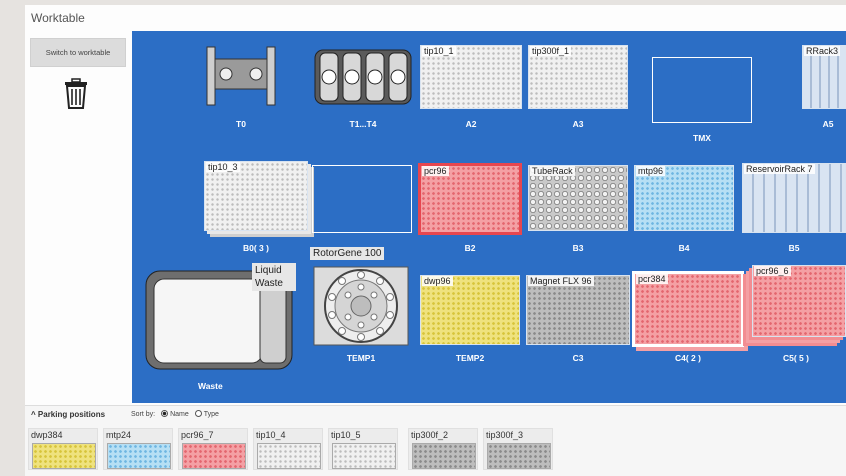 Image resolution: width=846 pixels, height=476 pixels. I want to click on labware-name: pcr96, so click(435, 171).